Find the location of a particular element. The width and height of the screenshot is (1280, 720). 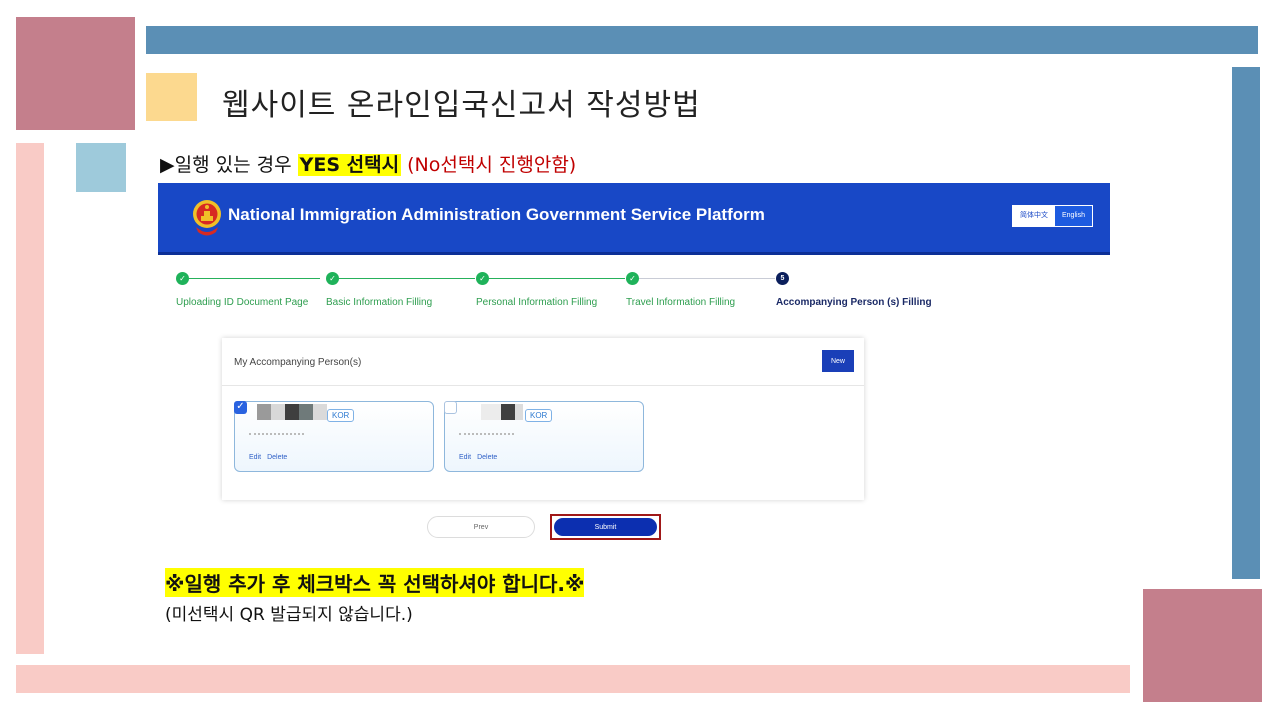

instruction-line: ▶일행 있는 경우 YES 선택시 (No선택시 진행안함) is located at coordinates (368, 163).